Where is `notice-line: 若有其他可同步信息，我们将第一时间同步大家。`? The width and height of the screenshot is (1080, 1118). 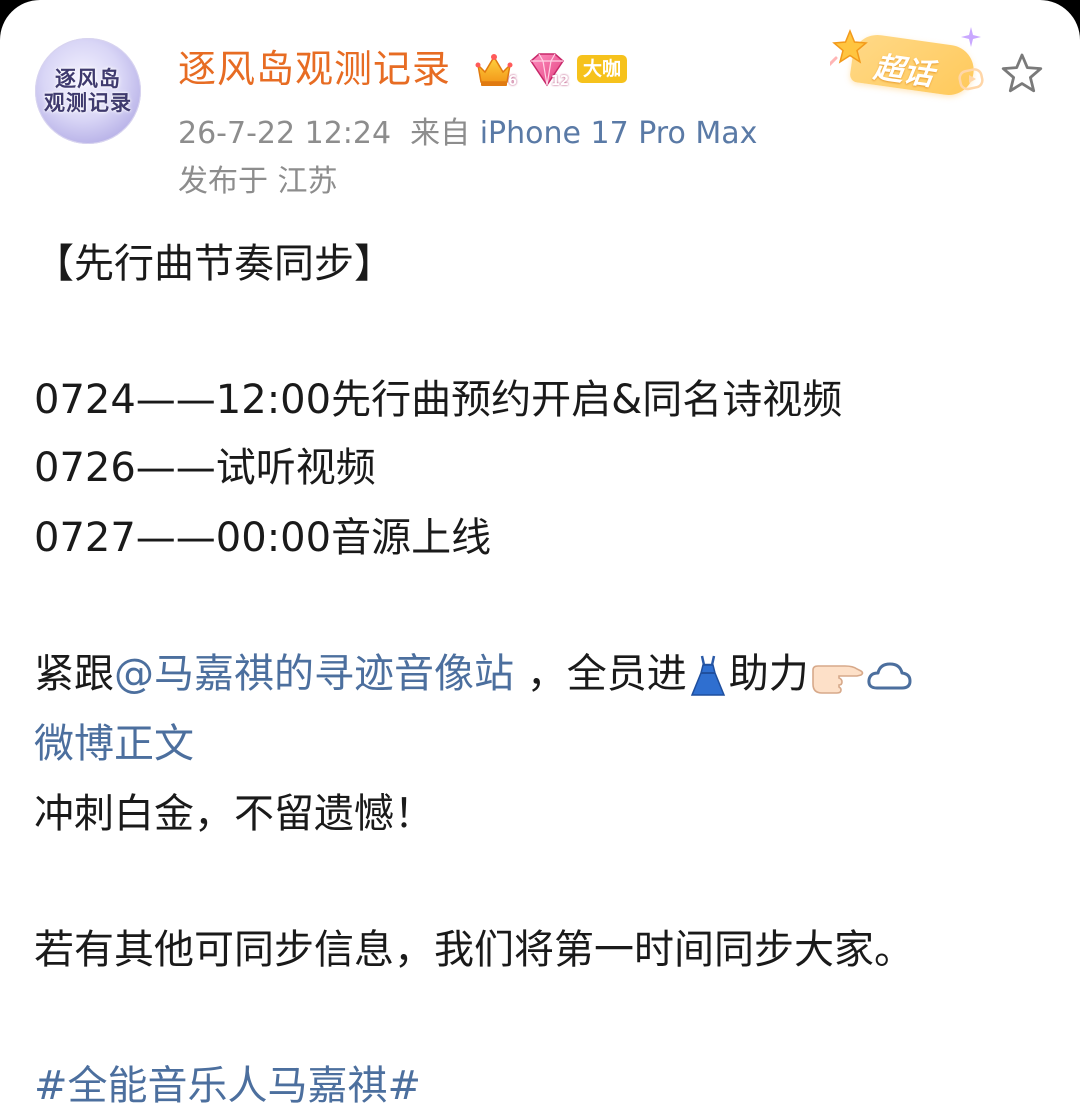
notice-line: 若有其他可同步信息，我们将第一时间同步大家。 is located at coordinates (474, 950).